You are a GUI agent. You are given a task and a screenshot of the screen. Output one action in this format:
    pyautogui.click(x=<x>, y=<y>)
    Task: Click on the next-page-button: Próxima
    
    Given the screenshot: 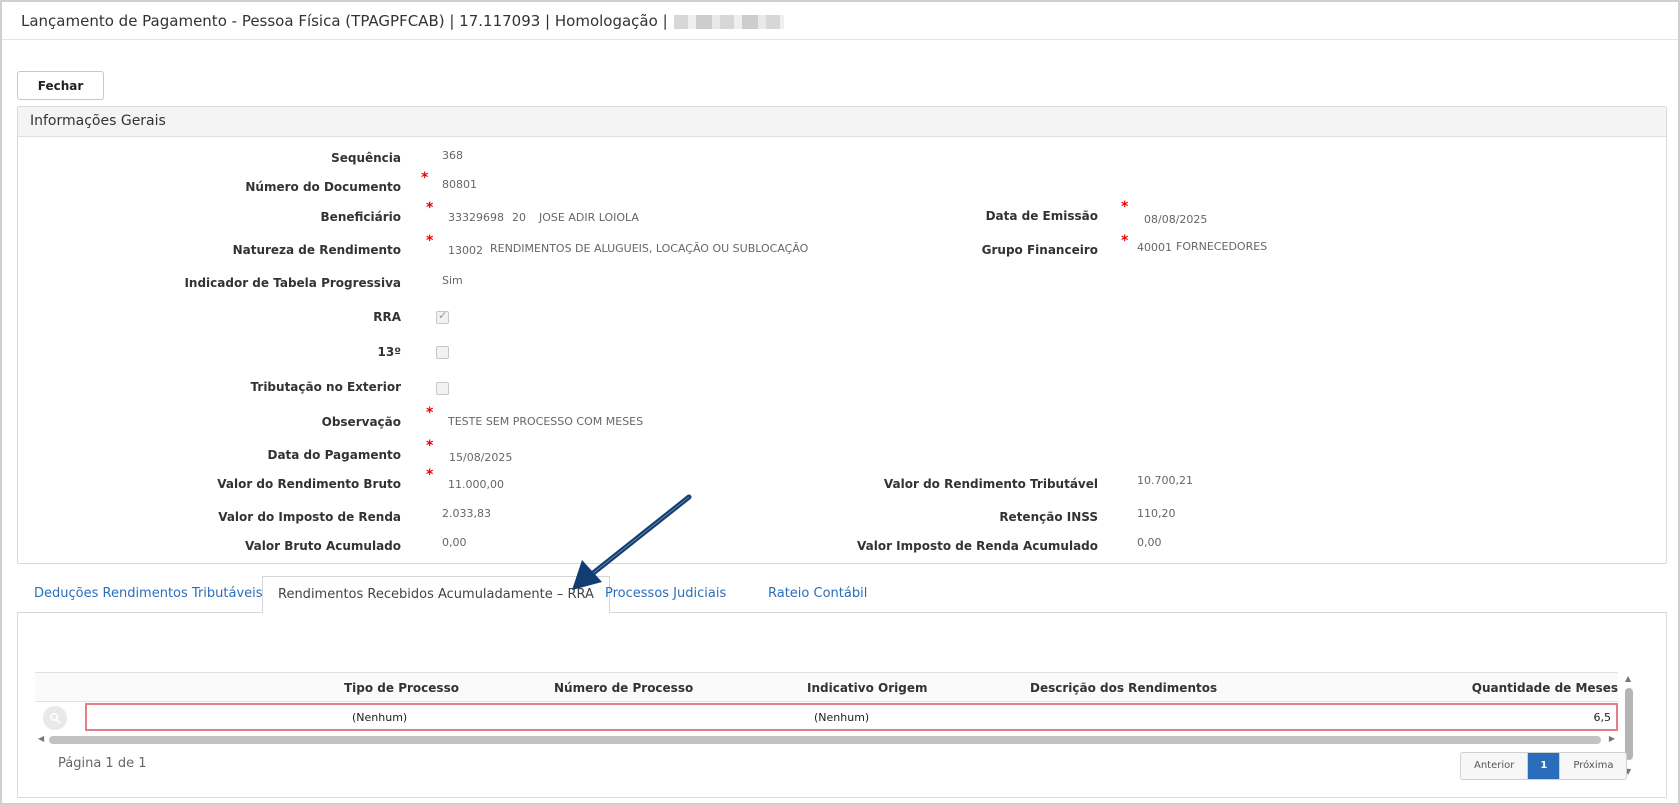 What is the action you would take?
    pyautogui.click(x=1593, y=766)
    